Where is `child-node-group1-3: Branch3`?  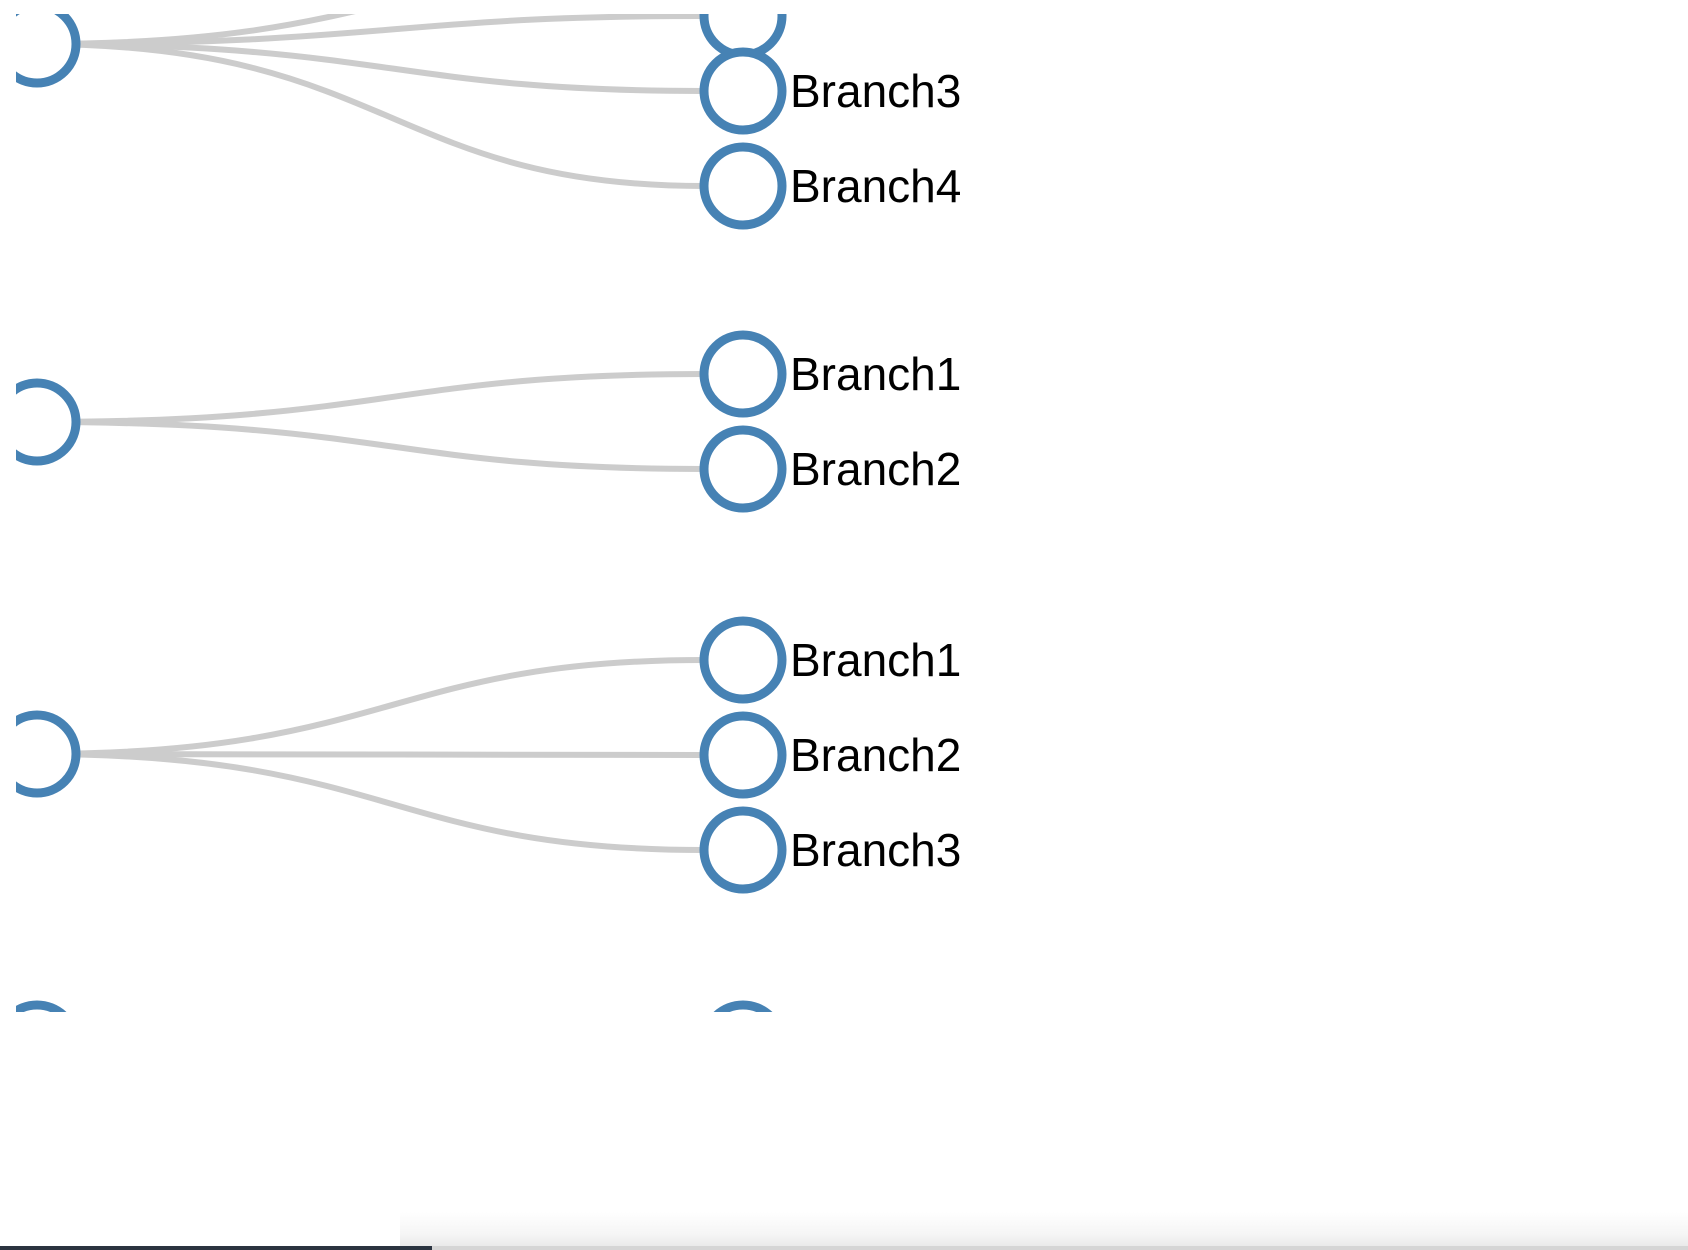
child-node-group1-3: Branch3 is located at coordinates (830, 91).